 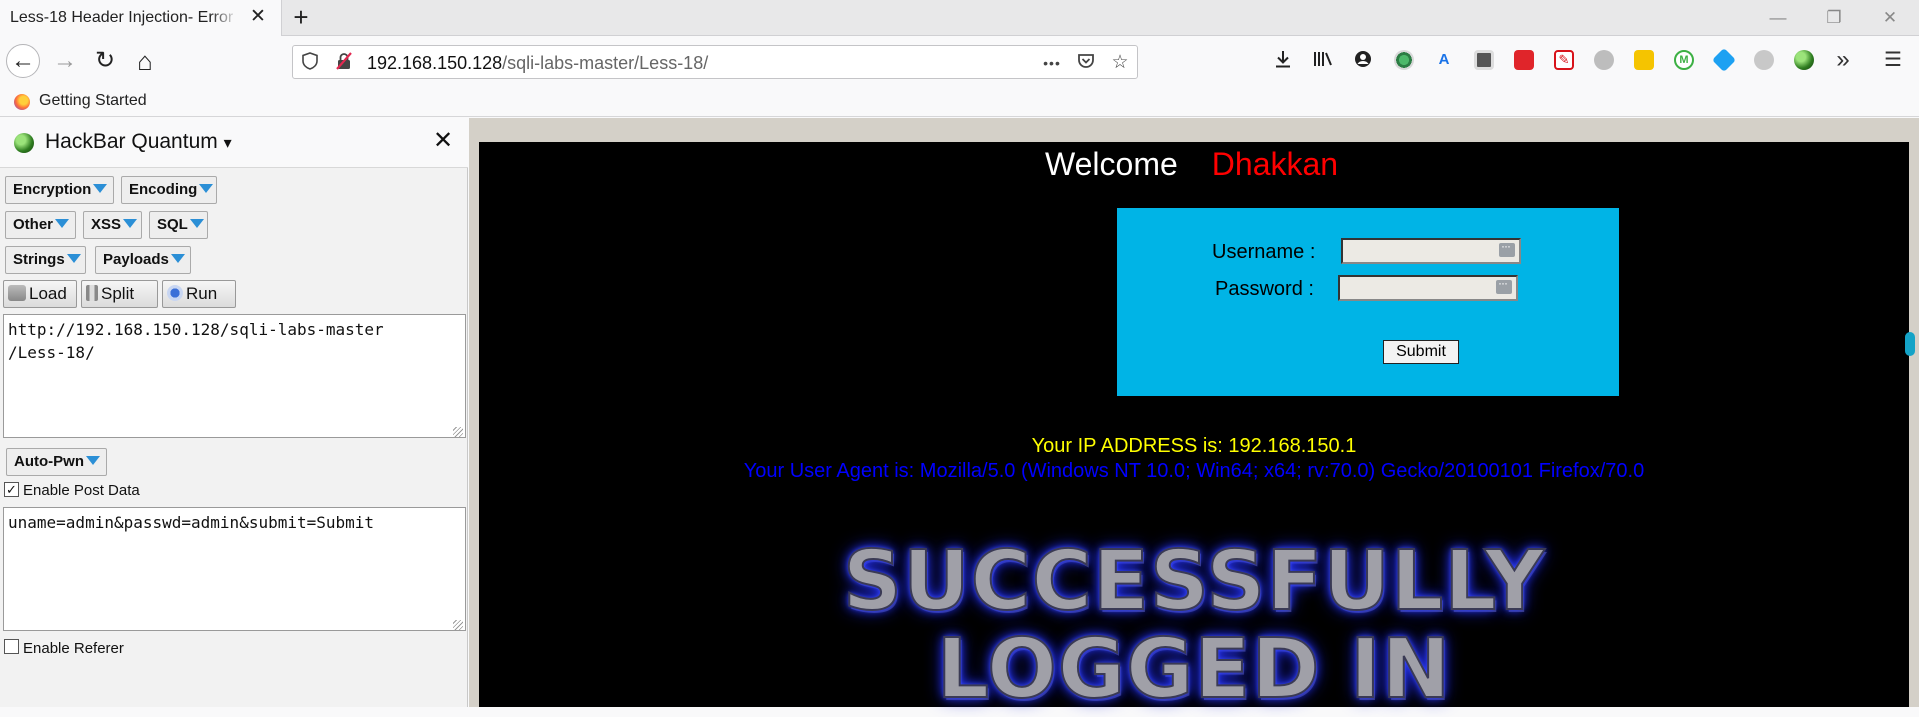 What do you see at coordinates (1052, 63) in the screenshot?
I see `page-actions-icon: •••` at bounding box center [1052, 63].